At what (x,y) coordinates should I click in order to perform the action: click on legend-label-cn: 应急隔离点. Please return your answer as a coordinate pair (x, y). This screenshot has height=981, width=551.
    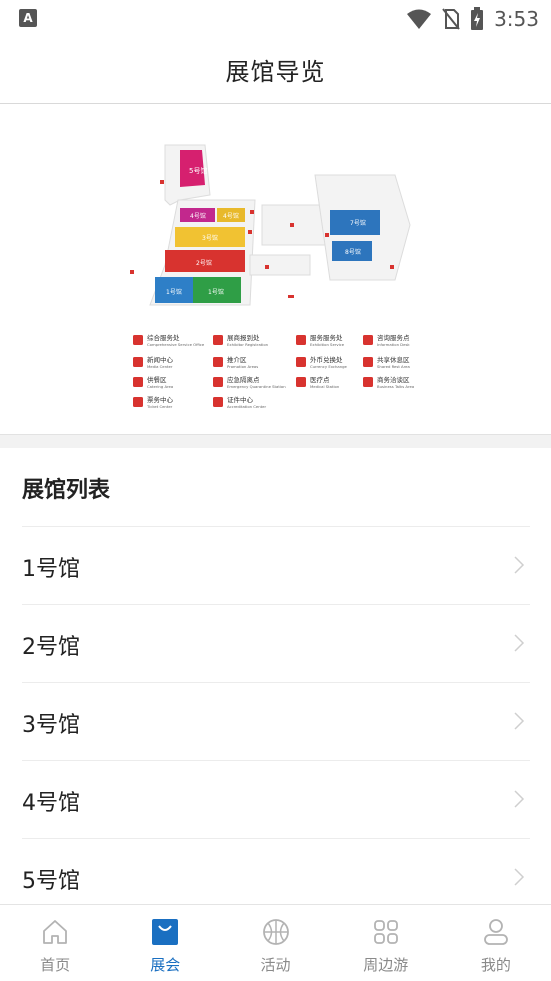
    Looking at the image, I should click on (243, 379).